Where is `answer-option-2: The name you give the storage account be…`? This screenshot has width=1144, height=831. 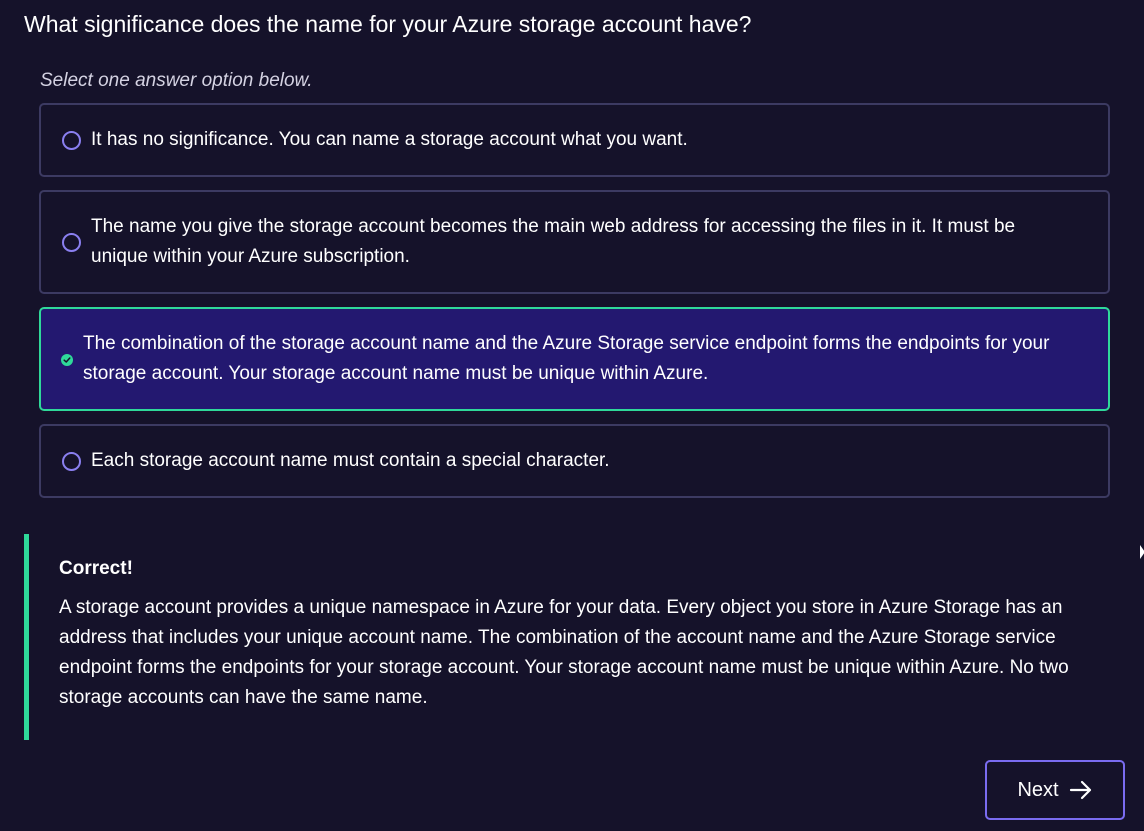 answer-option-2: The name you give the storage account be… is located at coordinates (574, 242).